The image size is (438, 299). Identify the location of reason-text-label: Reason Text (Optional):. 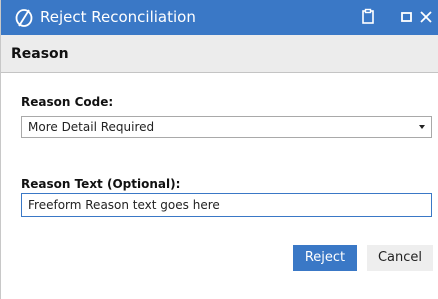
(101, 184).